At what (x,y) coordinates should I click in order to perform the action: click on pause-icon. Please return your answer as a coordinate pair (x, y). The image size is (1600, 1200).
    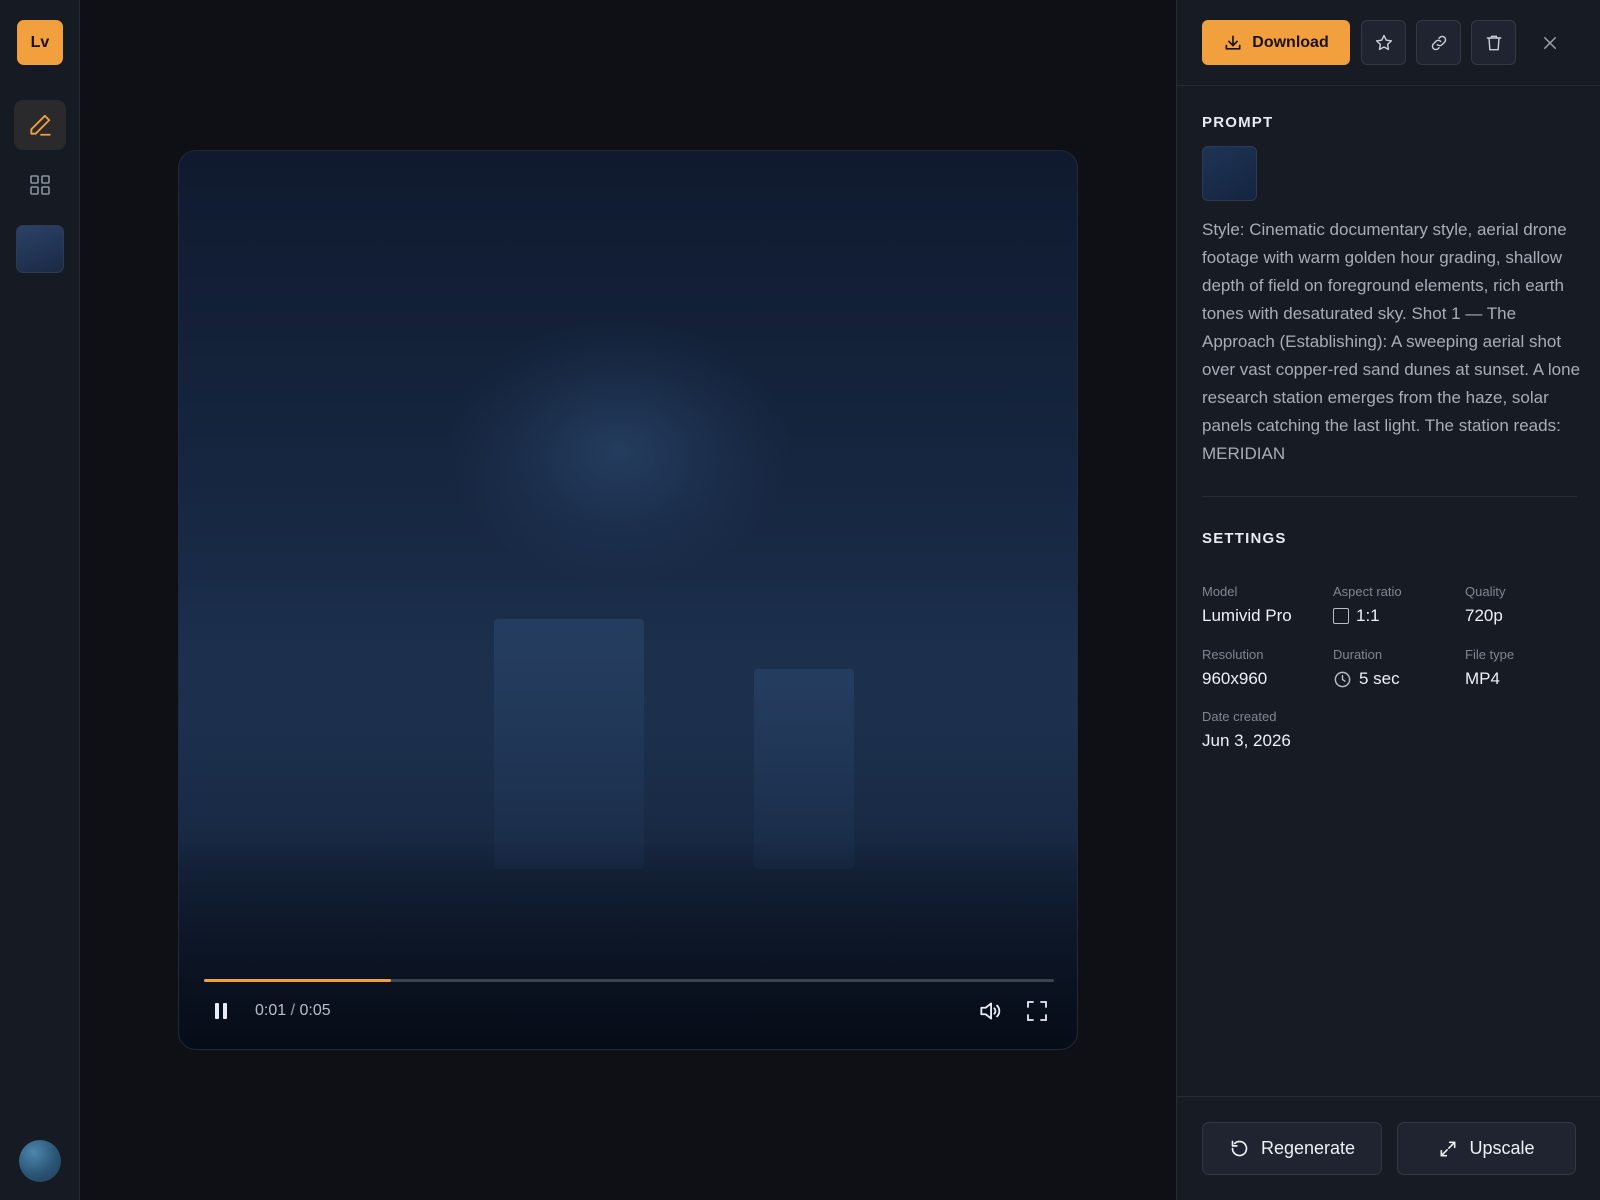
    Looking at the image, I should click on (221, 1011).